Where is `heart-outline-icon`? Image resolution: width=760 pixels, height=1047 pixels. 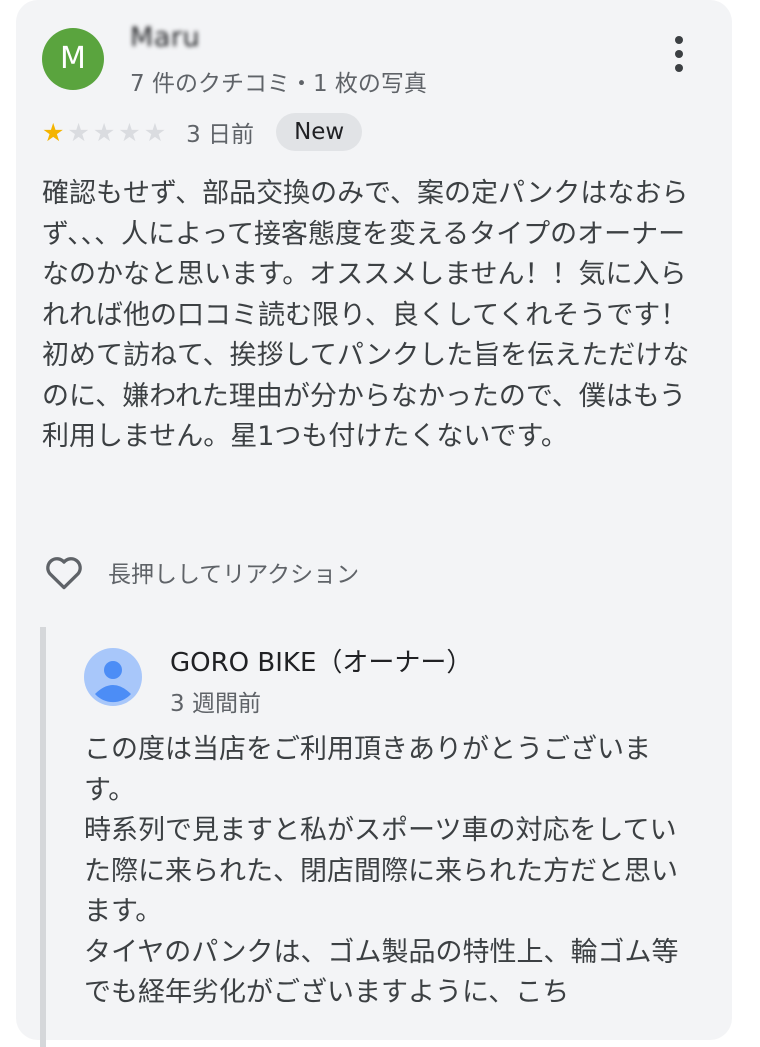
heart-outline-icon is located at coordinates (64, 573).